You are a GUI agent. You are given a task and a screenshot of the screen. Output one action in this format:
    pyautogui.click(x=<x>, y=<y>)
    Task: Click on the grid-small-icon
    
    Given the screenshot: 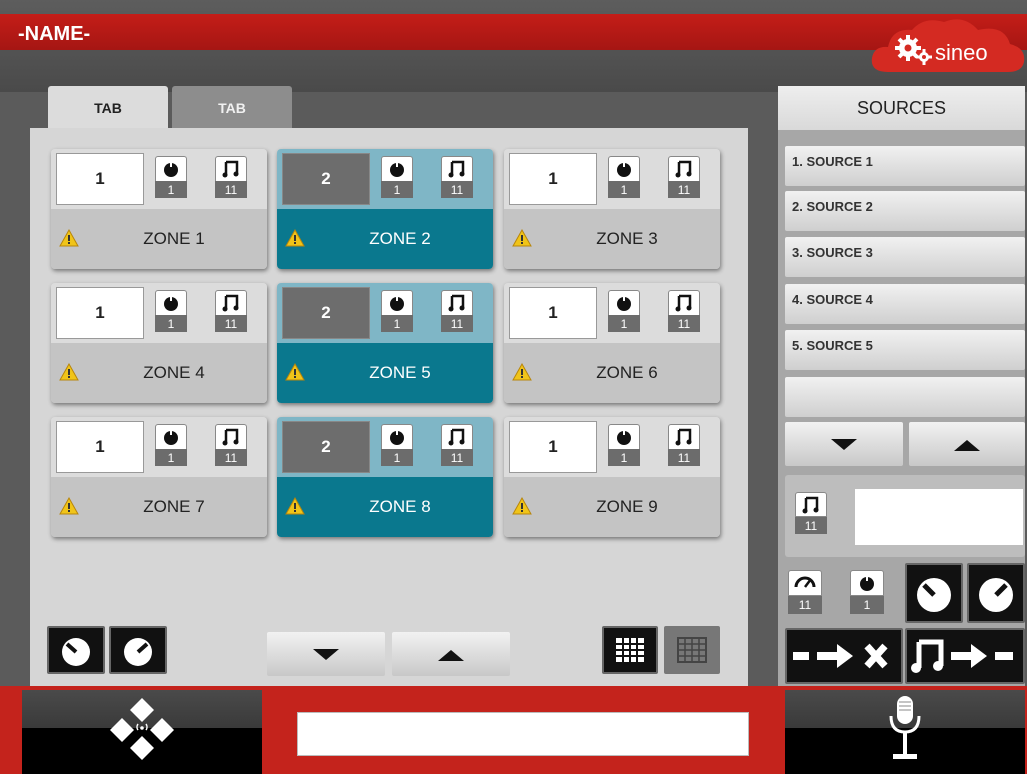 What is the action you would take?
    pyautogui.click(x=692, y=650)
    